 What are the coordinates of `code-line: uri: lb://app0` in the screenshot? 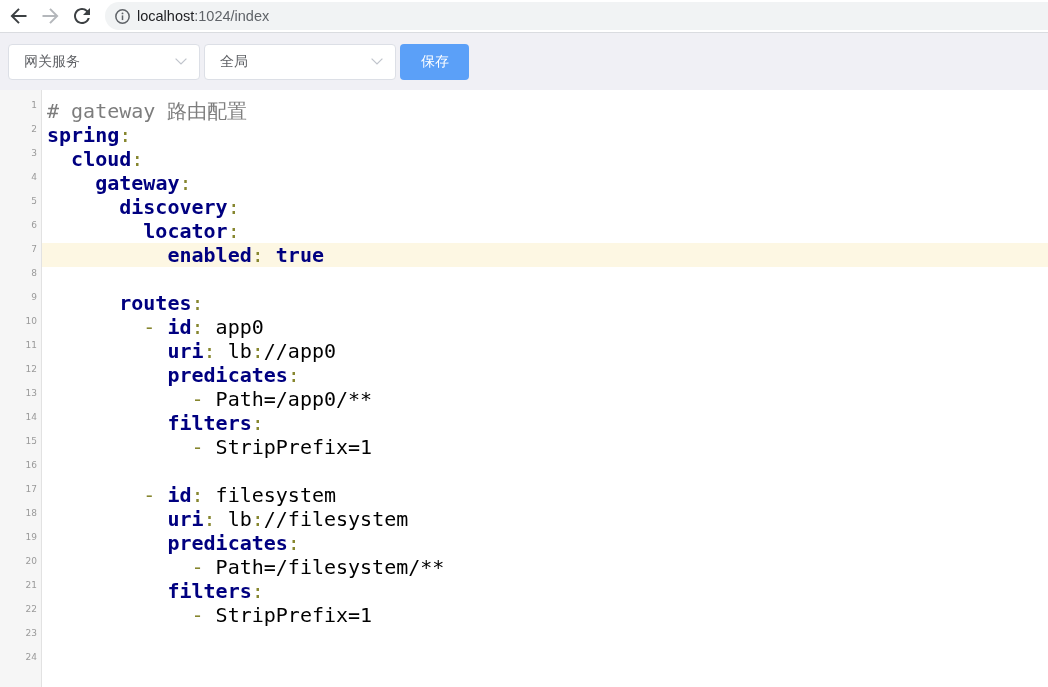 It's located at (251, 351).